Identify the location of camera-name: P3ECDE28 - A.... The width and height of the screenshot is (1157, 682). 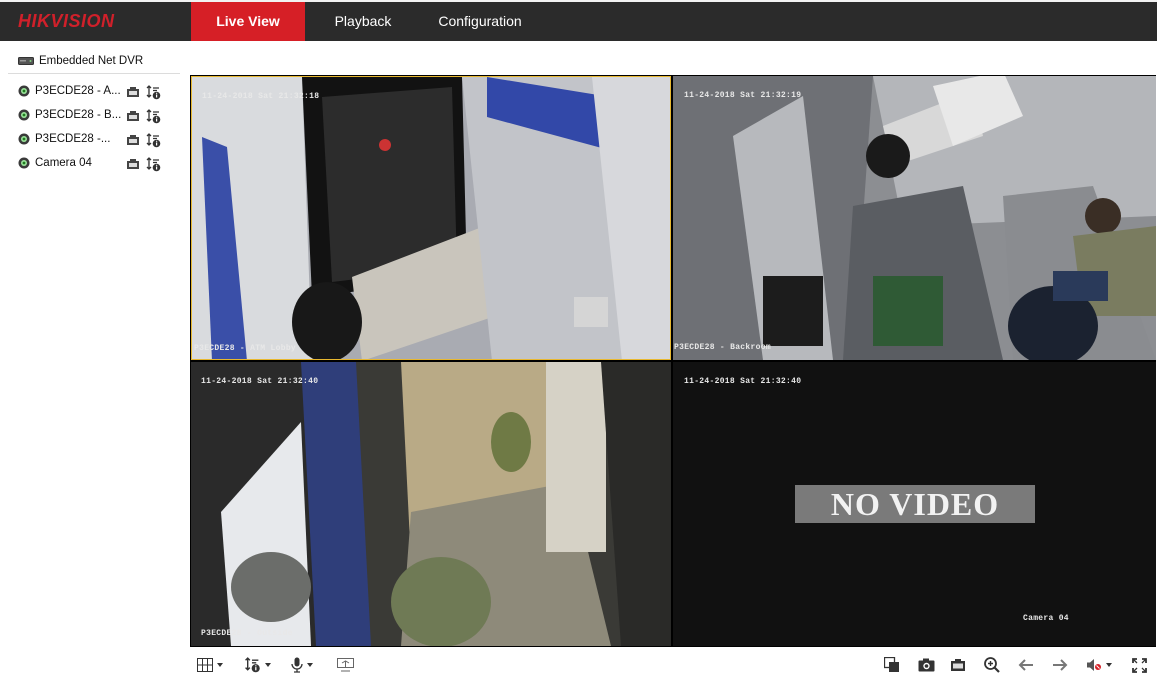
(78, 91).